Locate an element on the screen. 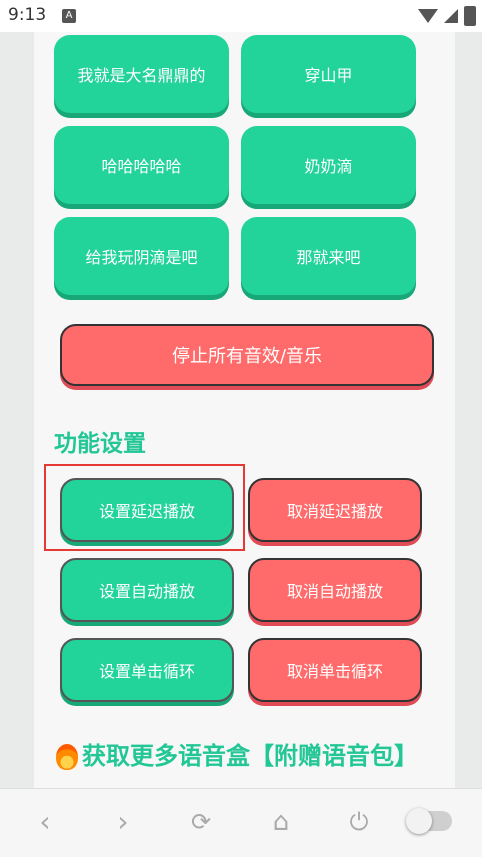  set-delay-button: 设置延迟播放 is located at coordinates (147, 510).